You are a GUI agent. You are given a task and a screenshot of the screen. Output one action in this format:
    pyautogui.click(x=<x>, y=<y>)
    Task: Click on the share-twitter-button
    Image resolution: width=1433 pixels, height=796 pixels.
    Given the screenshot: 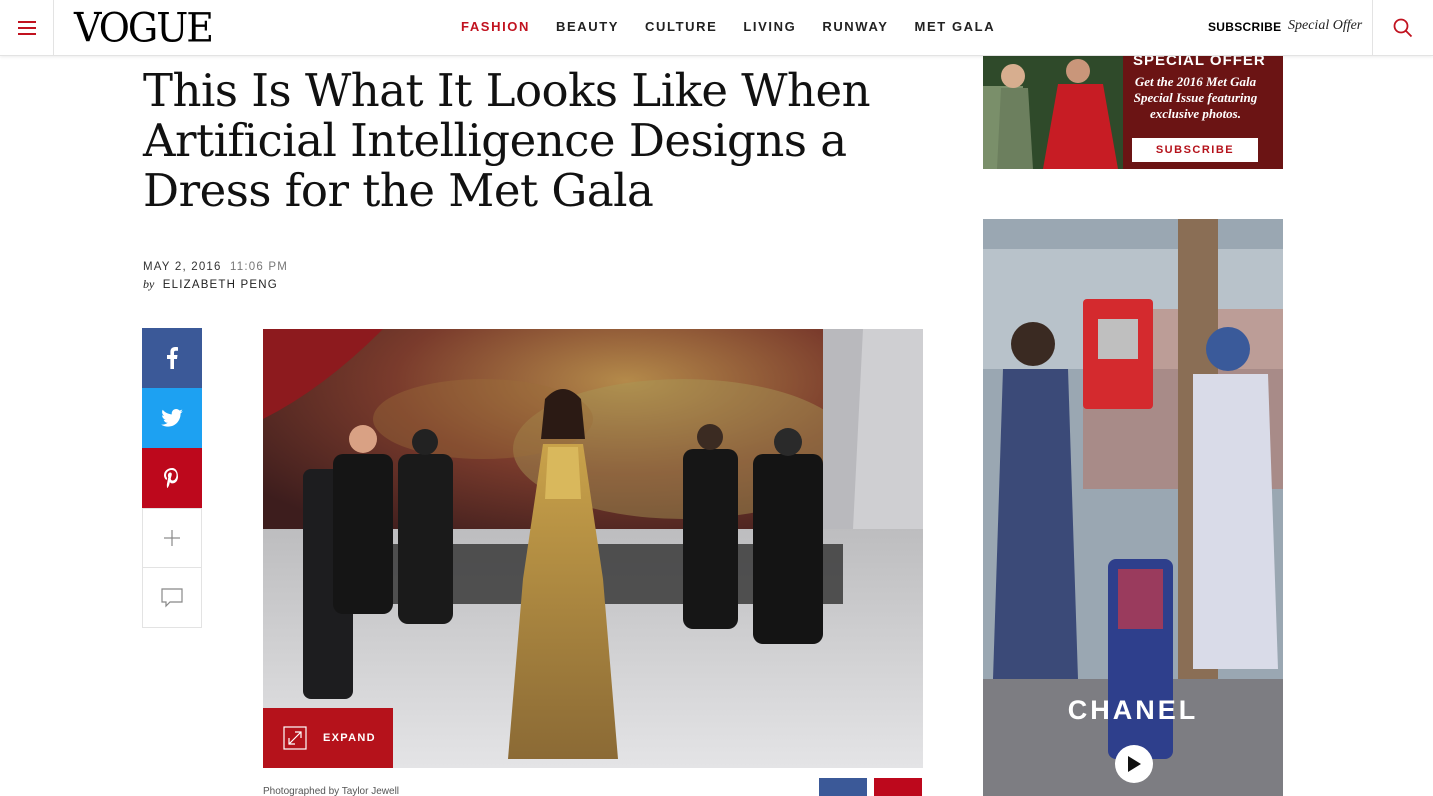 What is the action you would take?
    pyautogui.click(x=172, y=418)
    